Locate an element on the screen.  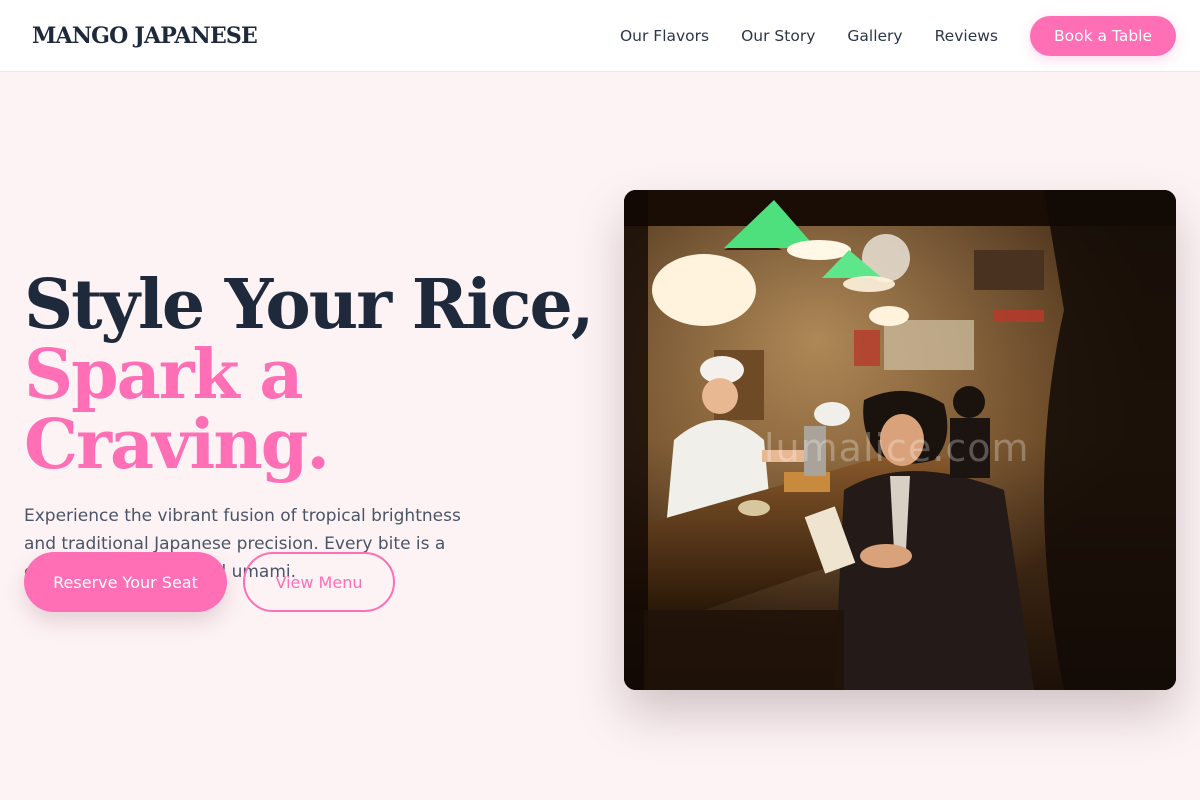
hero-headline: Style Your Rice, Spark a Craving. is located at coordinates (314, 375).